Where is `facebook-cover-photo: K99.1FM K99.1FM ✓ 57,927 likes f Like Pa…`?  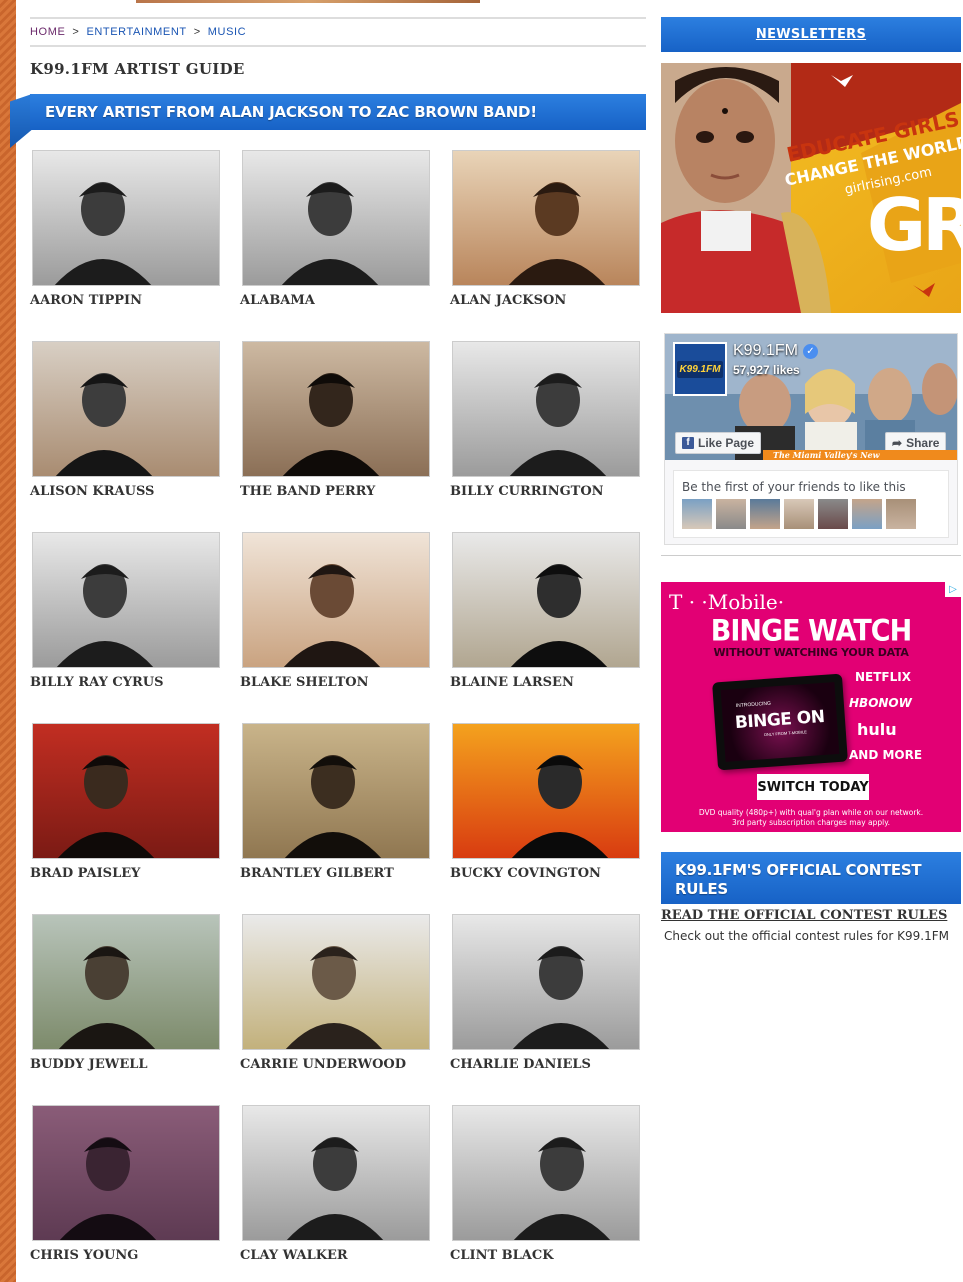
facebook-cover-photo: K99.1FM K99.1FM ✓ 57,927 likes f Like Pa… is located at coordinates (811, 397).